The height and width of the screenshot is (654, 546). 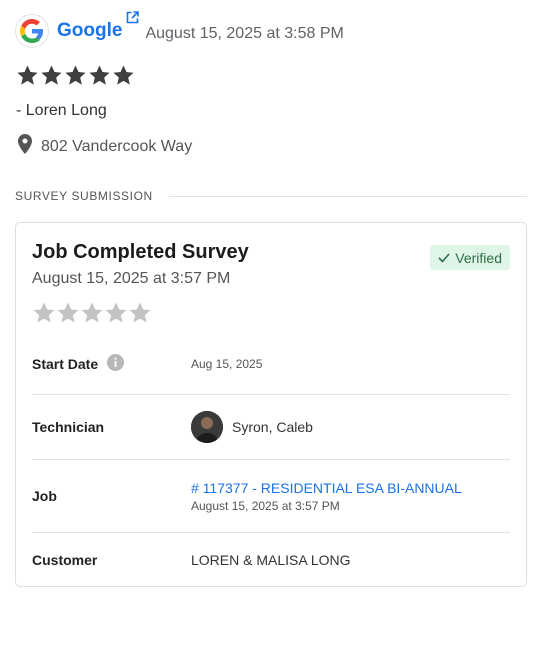 I want to click on review-rating, so click(x=75, y=75).